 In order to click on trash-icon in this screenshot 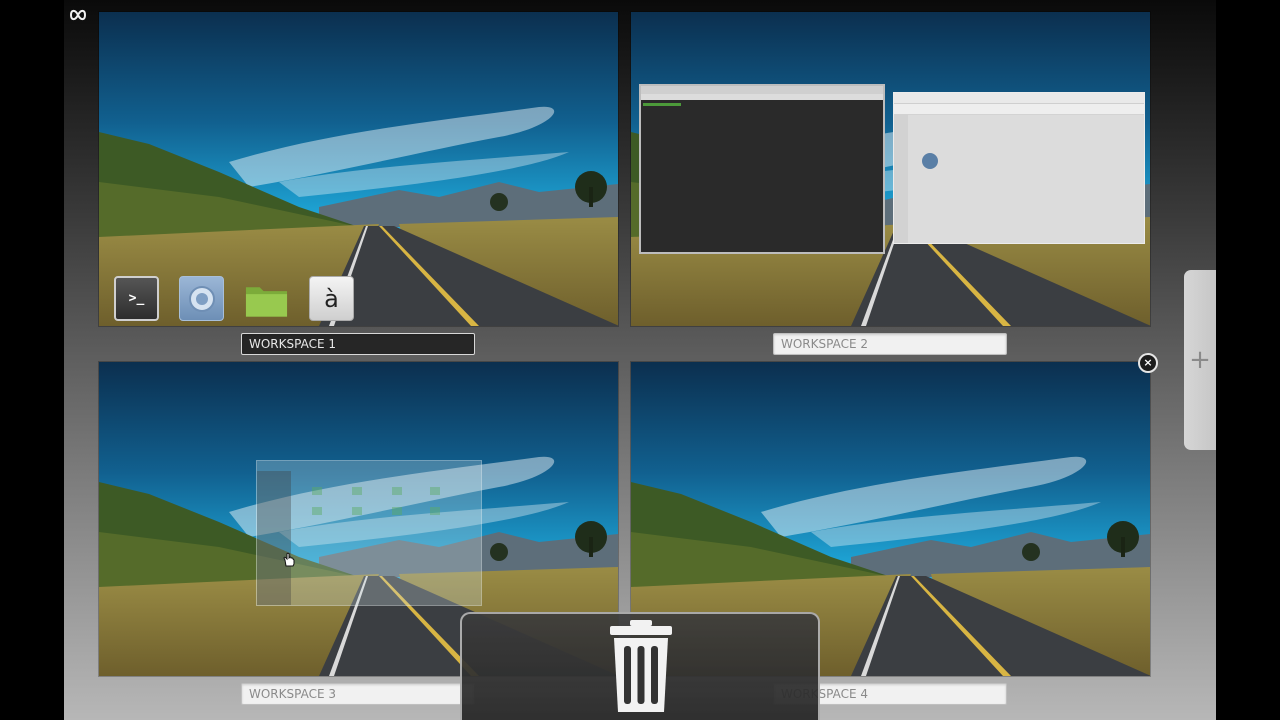, I will do `click(641, 666)`.